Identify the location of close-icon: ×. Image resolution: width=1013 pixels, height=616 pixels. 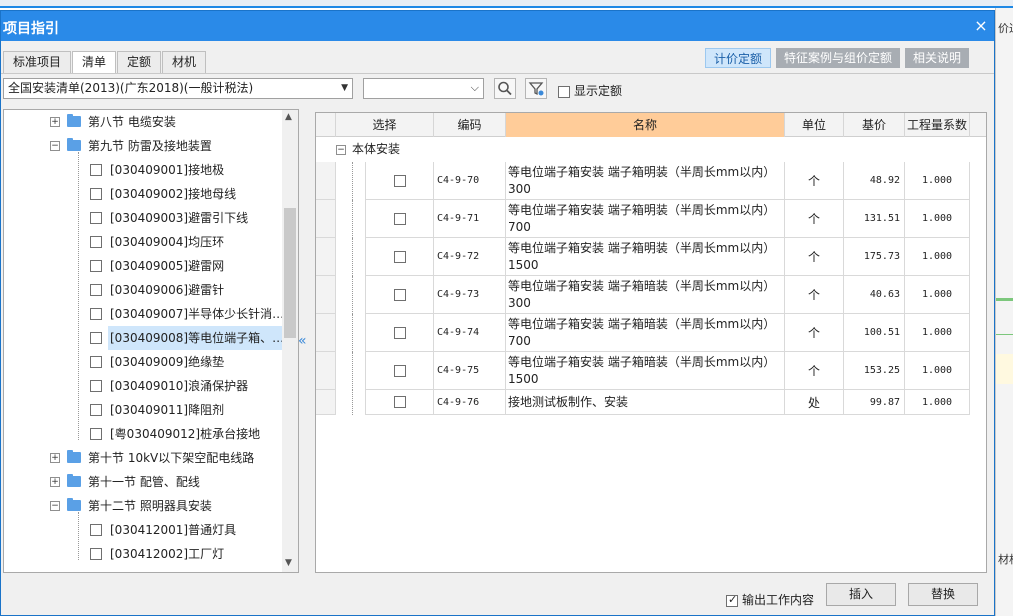
(981, 26).